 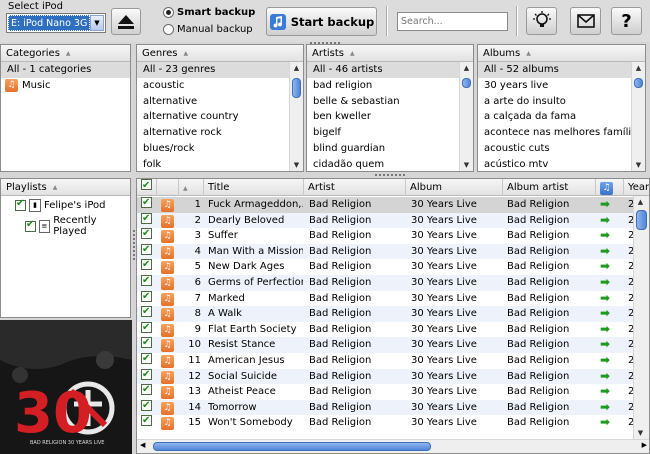 I want to click on column-year: Year, so click(x=636, y=187).